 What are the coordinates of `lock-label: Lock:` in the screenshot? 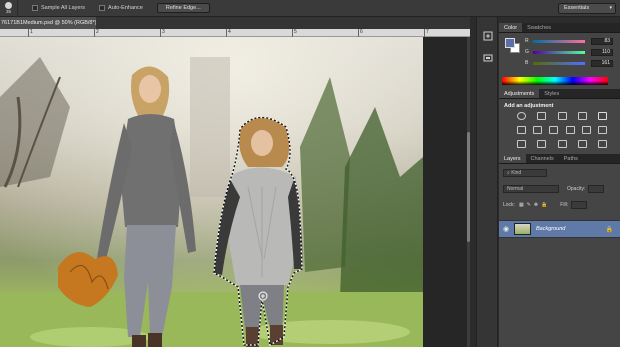 It's located at (509, 204).